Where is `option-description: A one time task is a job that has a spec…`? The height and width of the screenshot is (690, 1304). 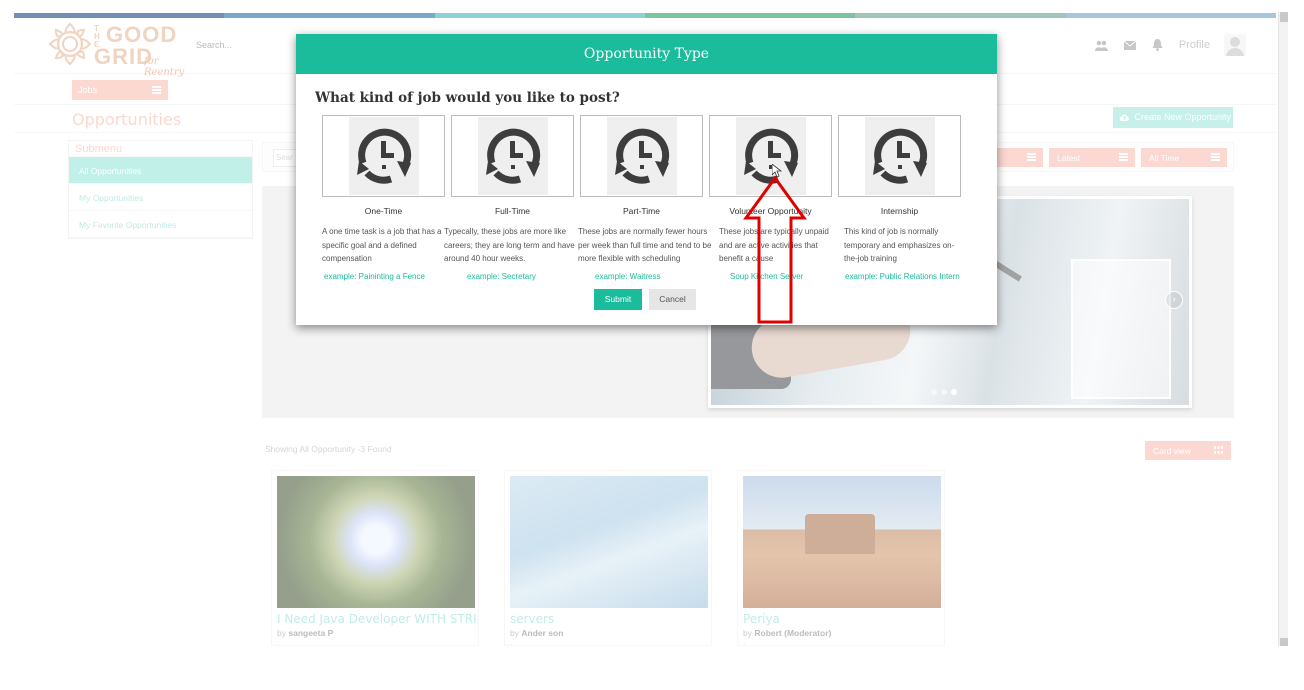
option-description: A one time task is a job that has a spec… is located at coordinates (382, 245).